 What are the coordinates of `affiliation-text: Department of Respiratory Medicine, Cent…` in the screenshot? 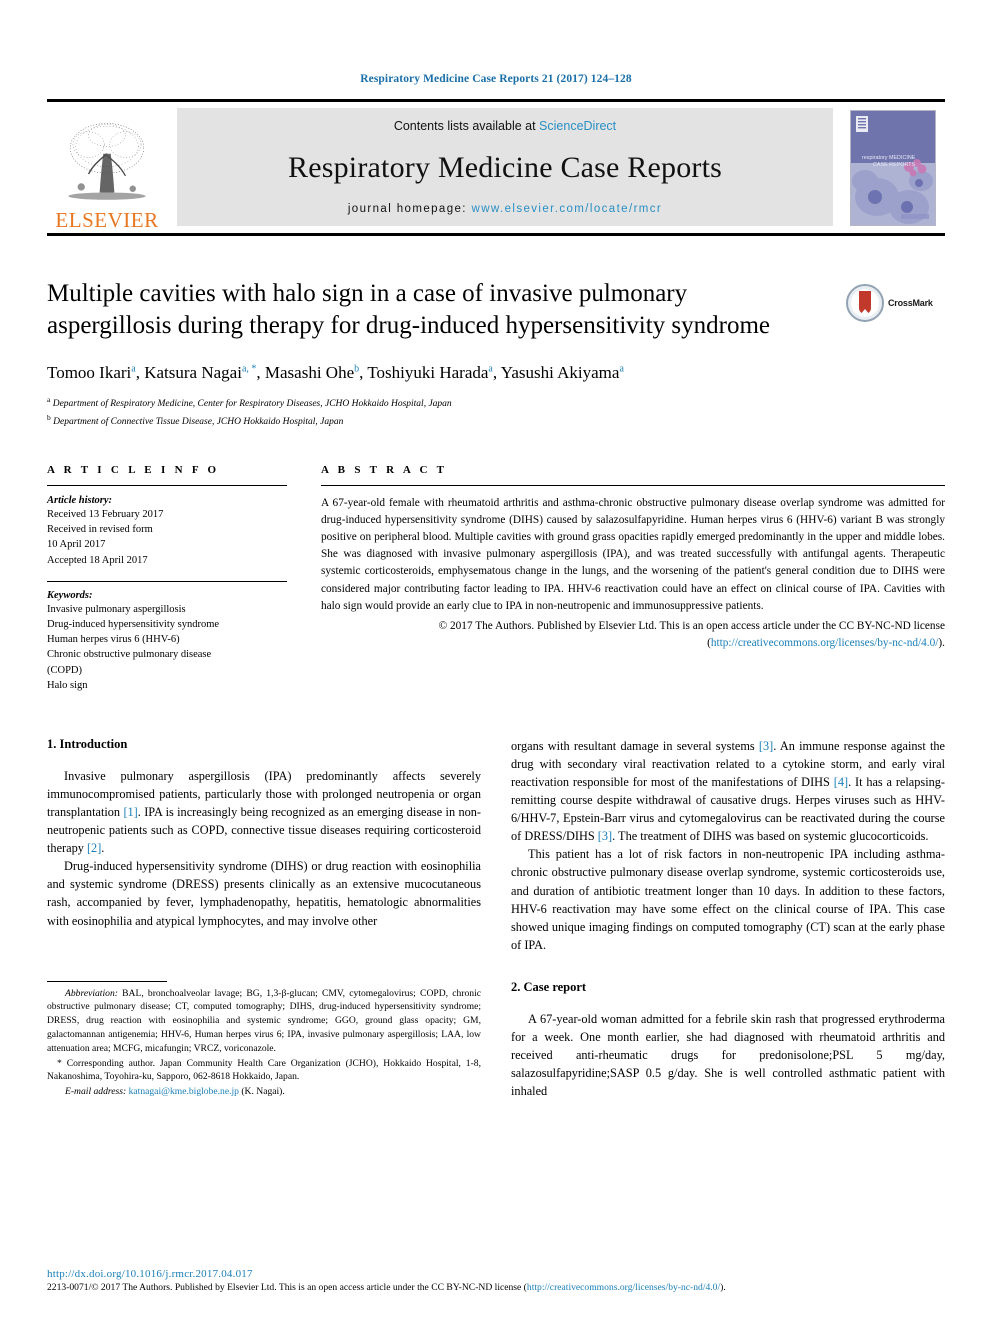 It's located at (252, 404).